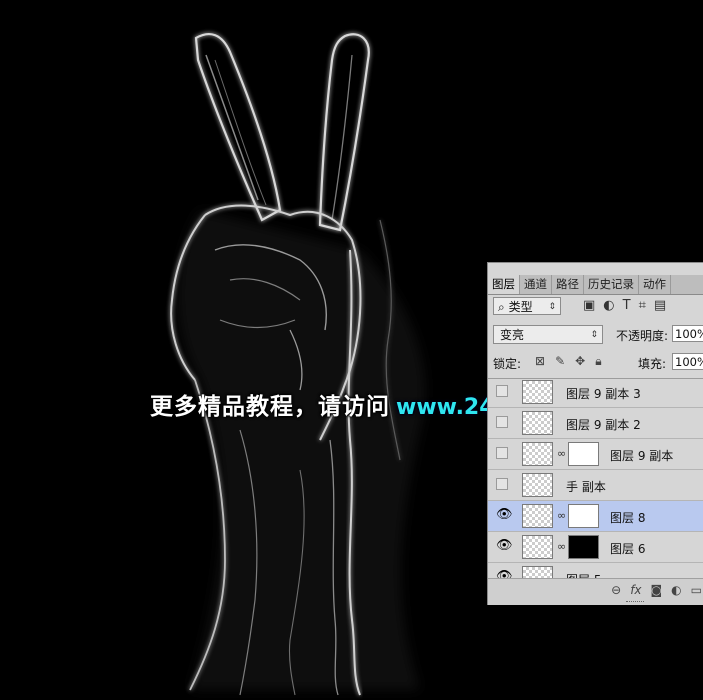 Image resolution: width=703 pixels, height=700 pixels. What do you see at coordinates (595, 571) in the screenshot?
I see `layer-row: 👁︎图层 5` at bounding box center [595, 571].